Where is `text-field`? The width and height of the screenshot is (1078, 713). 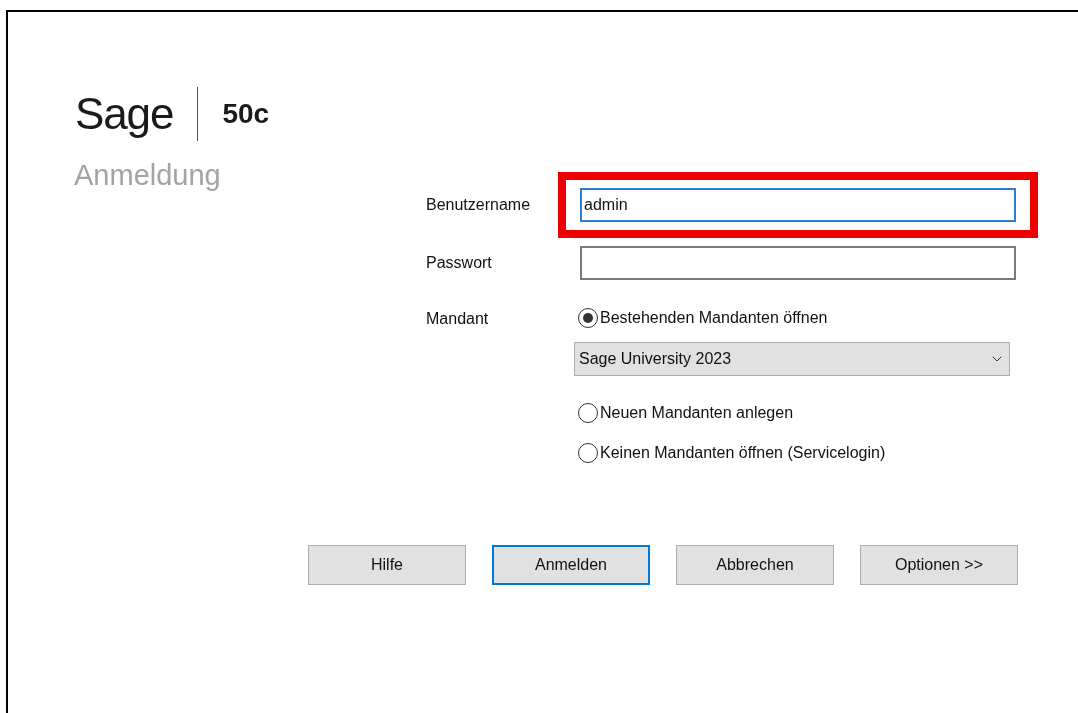
text-field is located at coordinates (798, 262).